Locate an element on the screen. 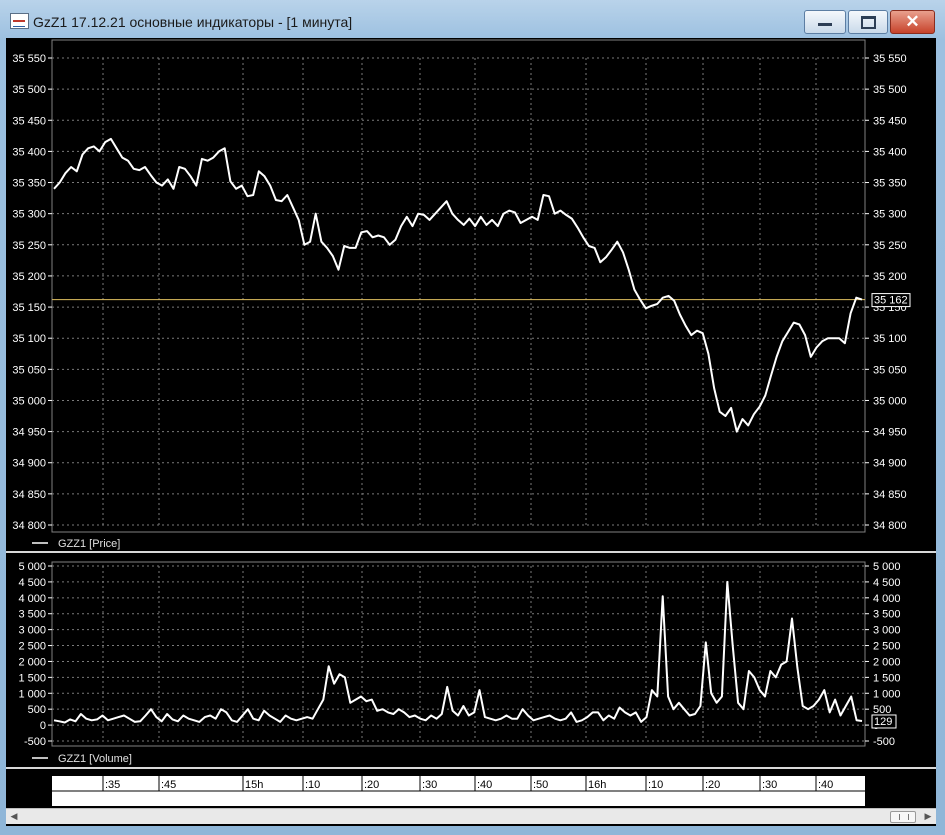  price-y-tick-label-right: 34 800 is located at coordinates (890, 526).